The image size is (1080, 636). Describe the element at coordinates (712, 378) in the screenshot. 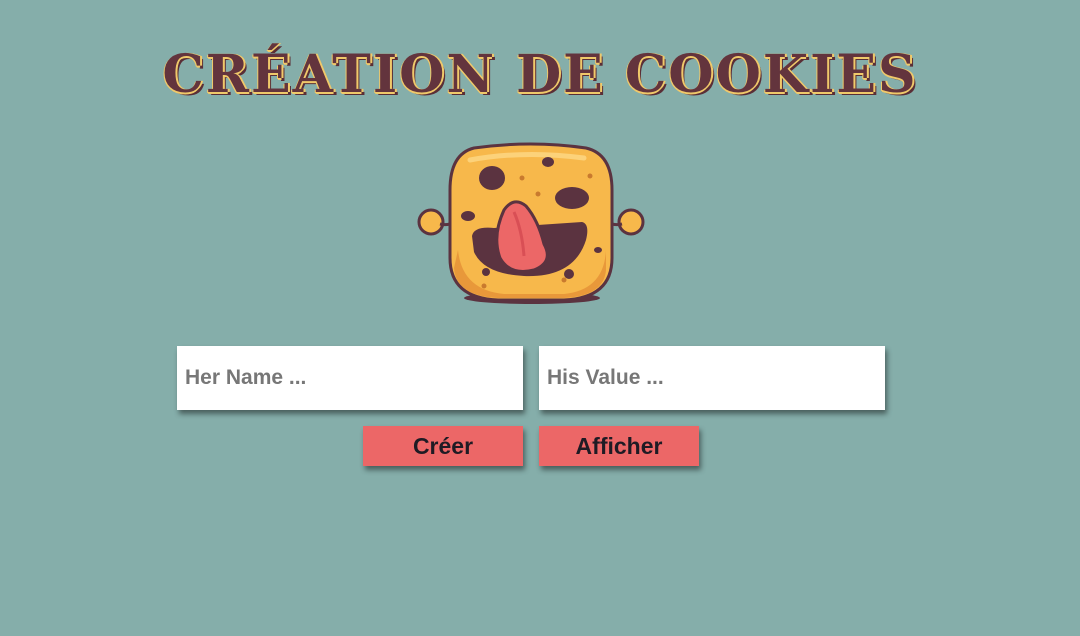

I see `cookie-value-input` at that location.